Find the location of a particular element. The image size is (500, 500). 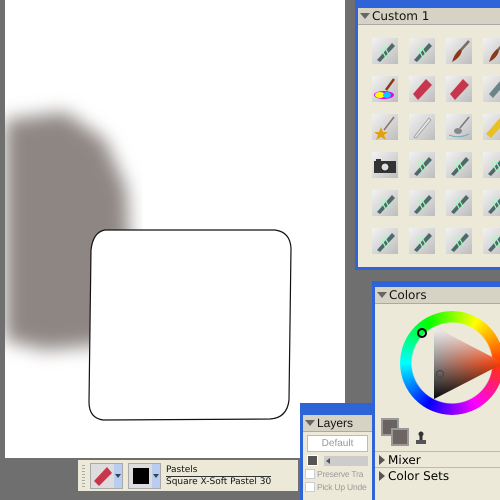

slider-thumb is located at coordinates (328, 461).